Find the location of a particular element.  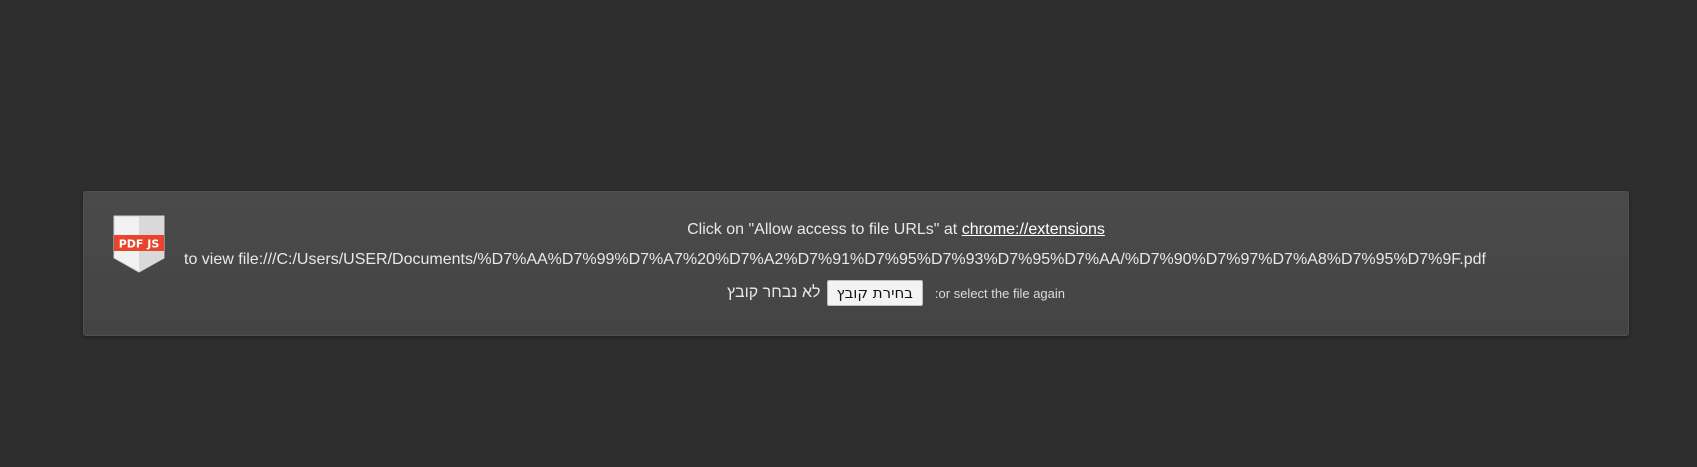

allow-access-text: Click on "Allow access to file URLs" at is located at coordinates (824, 229).